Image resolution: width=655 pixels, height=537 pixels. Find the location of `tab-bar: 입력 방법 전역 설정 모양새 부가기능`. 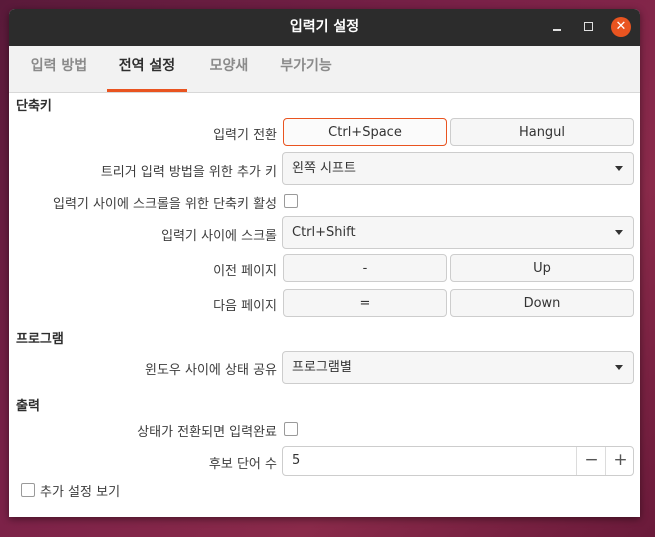

tab-bar: 입력 방법 전역 설정 모양새 부가기능 is located at coordinates (324, 69).